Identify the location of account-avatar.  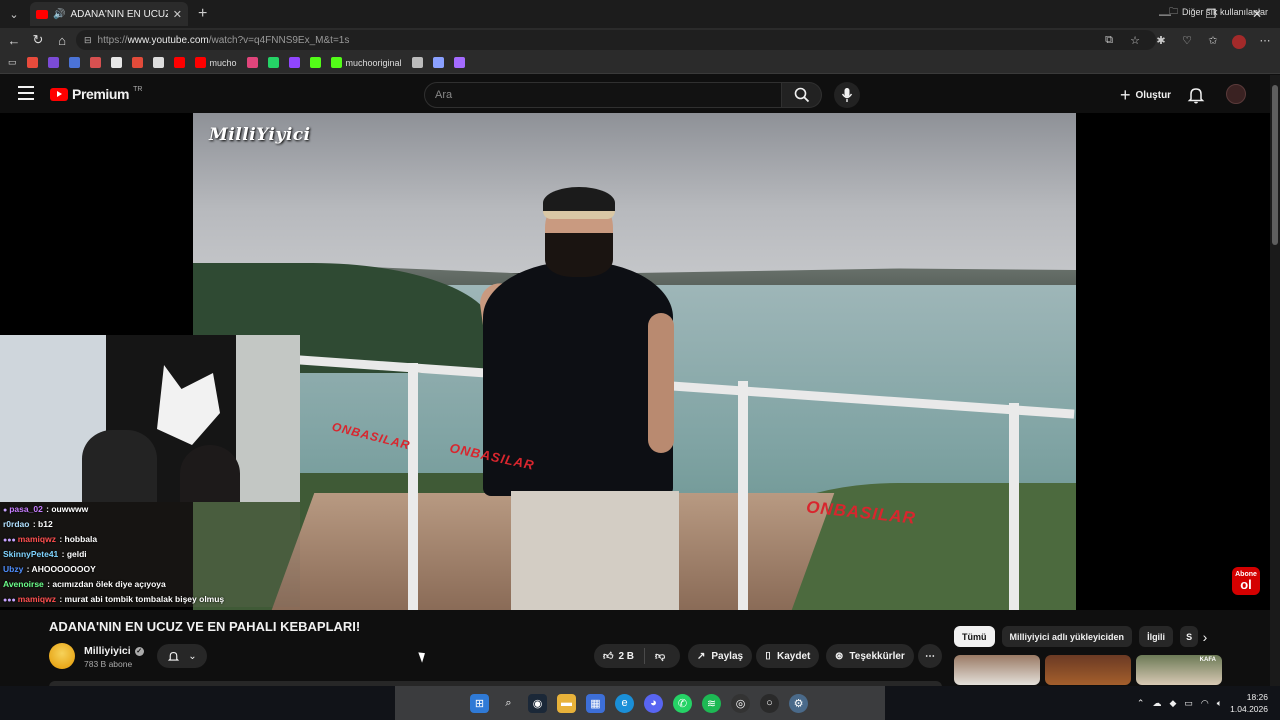
(1236, 94).